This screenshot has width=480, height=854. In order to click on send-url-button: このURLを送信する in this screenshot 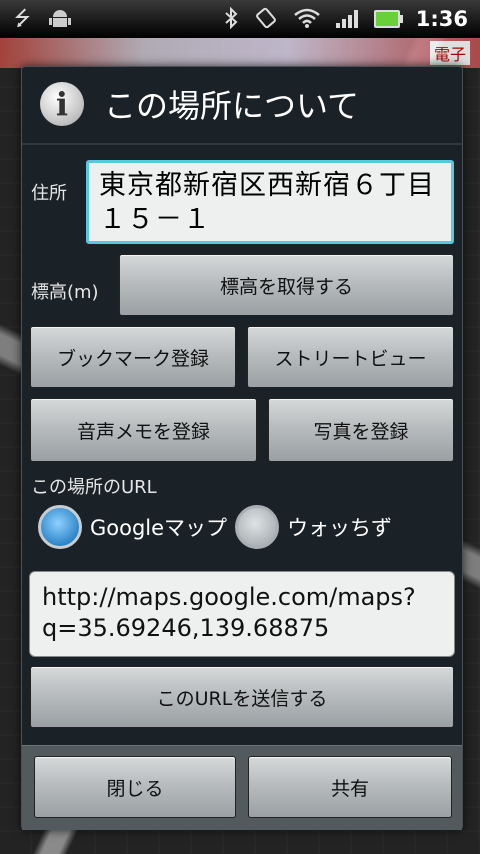, I will do `click(242, 697)`.